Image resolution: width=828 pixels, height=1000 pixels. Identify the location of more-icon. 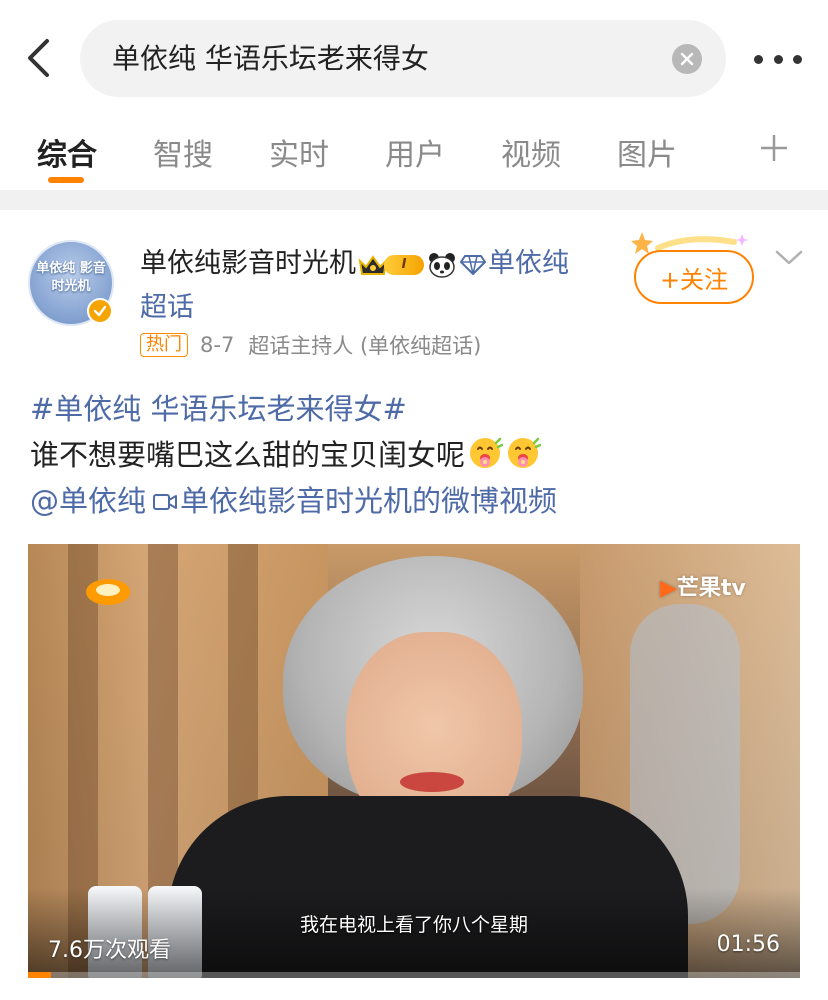
(778, 59).